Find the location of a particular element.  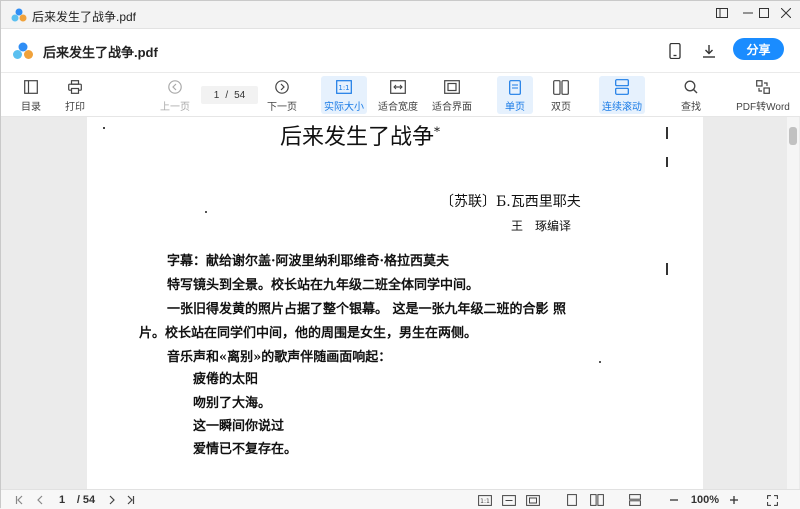

actual-size-button: 1:1 实际大小 is located at coordinates (344, 95).